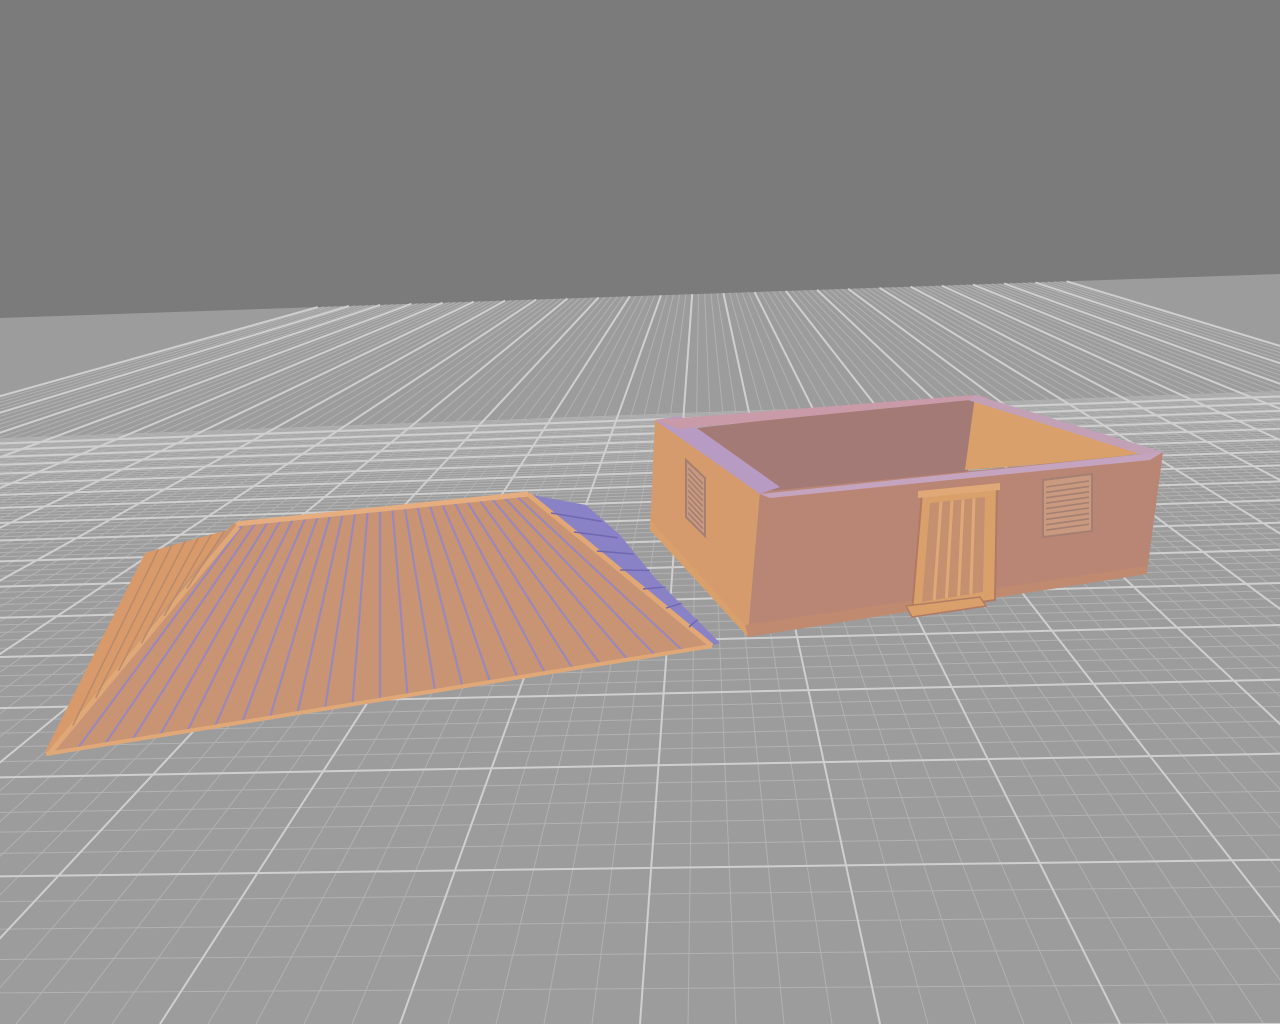  What do you see at coordinates (953, 549) in the screenshot?
I see `door-panel` at bounding box center [953, 549].